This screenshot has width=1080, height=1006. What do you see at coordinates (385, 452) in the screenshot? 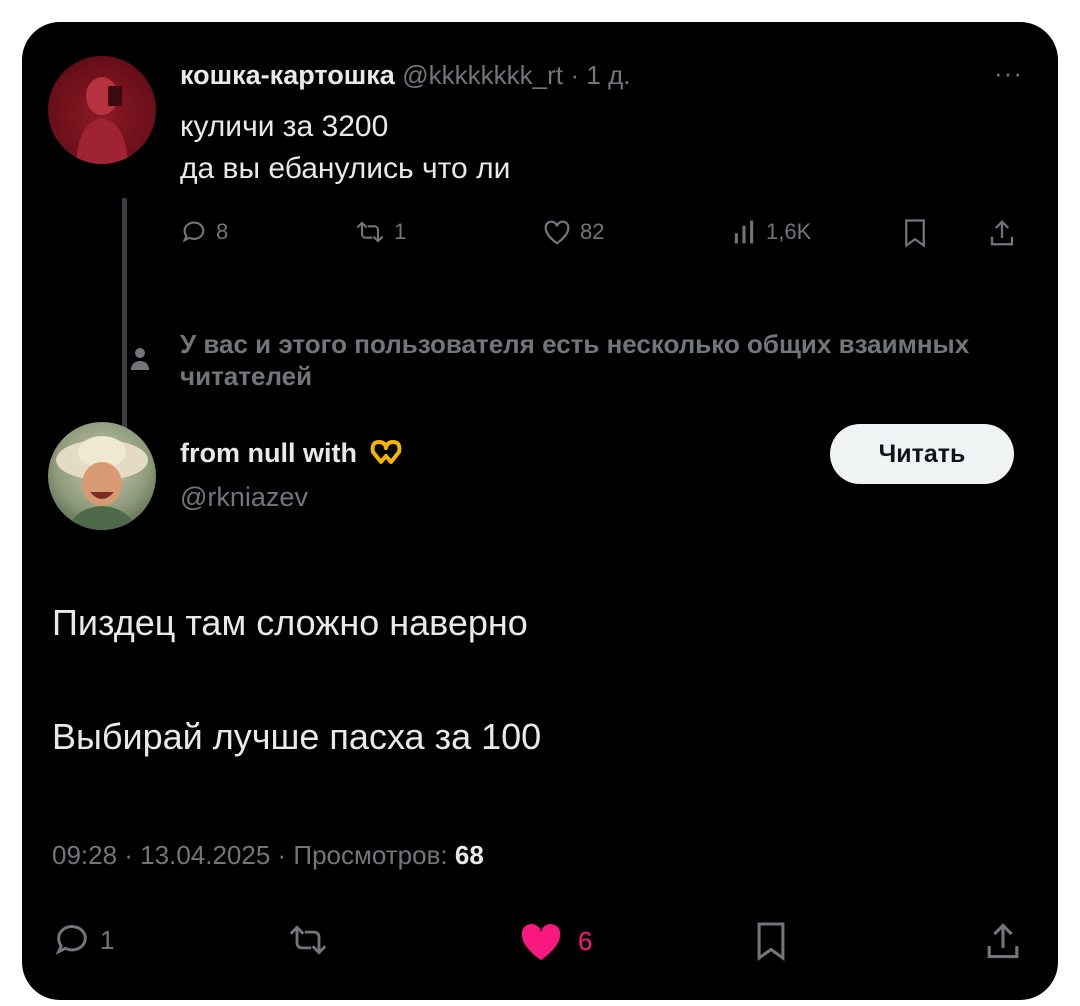
I see `heart-hands-icon` at bounding box center [385, 452].